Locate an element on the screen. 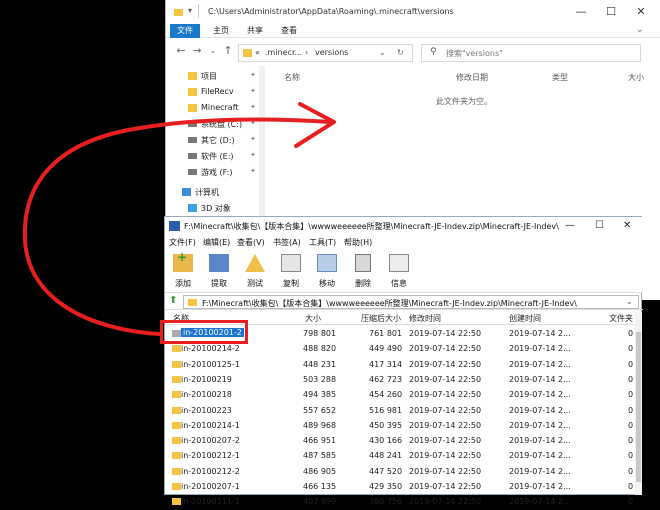 The width and height of the screenshot is (660, 510). file-folders: 0 is located at coordinates (631, 502).